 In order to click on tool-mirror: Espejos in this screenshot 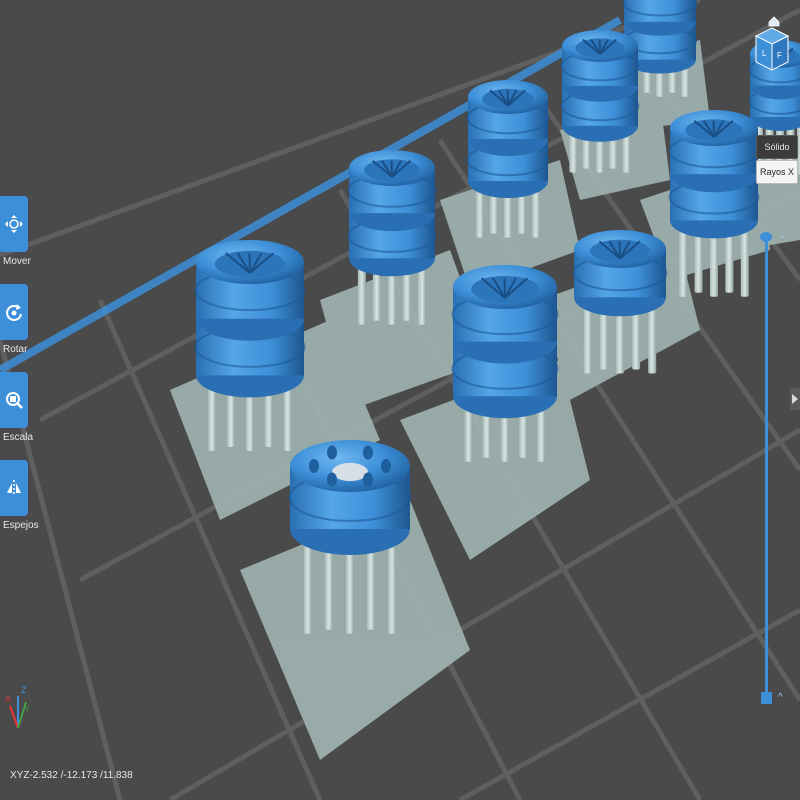, I will do `click(20, 500)`.